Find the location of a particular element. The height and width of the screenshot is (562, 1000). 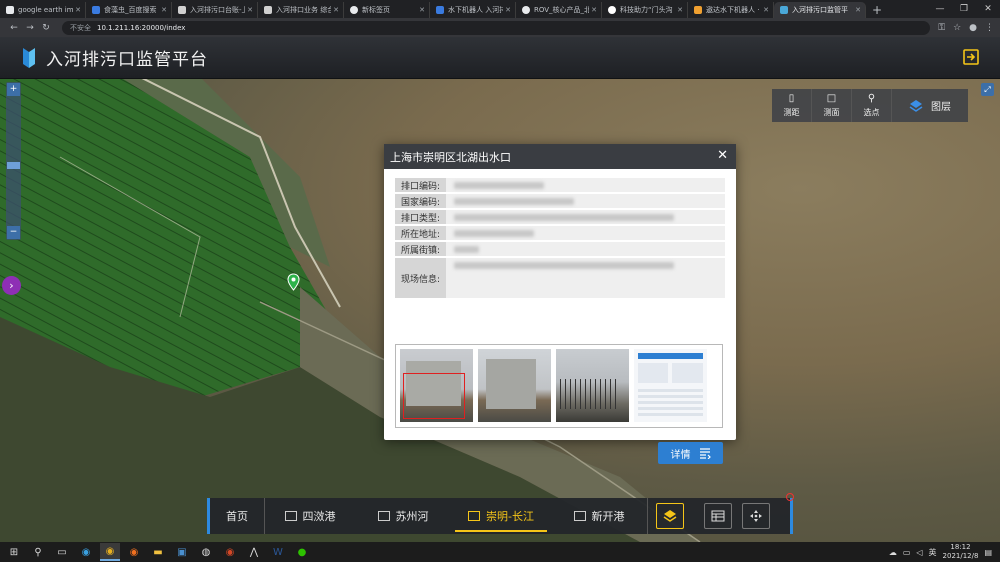

zoom-in-button: + is located at coordinates (13, 89).